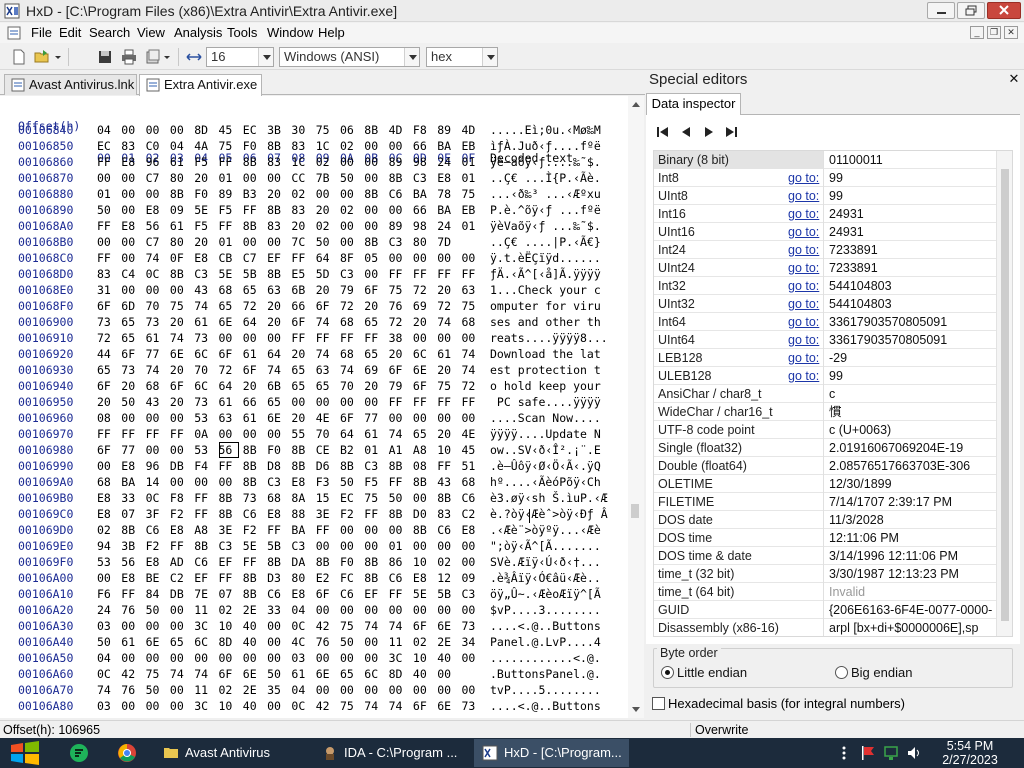 The image size is (1024, 768). What do you see at coordinates (545, 226) in the screenshot?
I see `row-decoded-text: ÿèVaõÿ‹ƒ ...‰˜$.` at bounding box center [545, 226].